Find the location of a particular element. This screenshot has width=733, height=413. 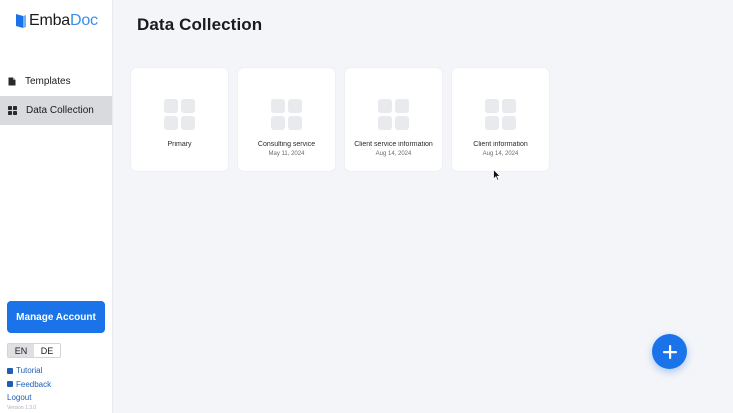

version-label: Version 1.3.0 is located at coordinates (22, 408).